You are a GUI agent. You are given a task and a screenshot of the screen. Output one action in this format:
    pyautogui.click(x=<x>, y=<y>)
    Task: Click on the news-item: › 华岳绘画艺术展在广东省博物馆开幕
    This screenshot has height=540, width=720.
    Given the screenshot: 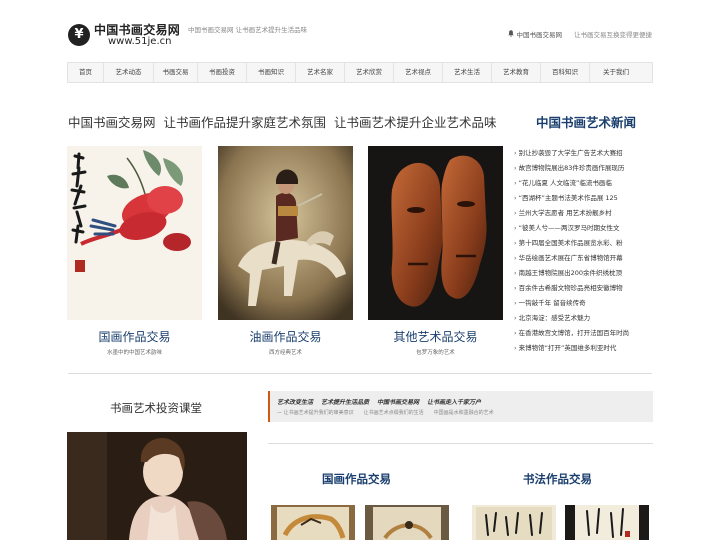 What is the action you would take?
    pyautogui.click(x=584, y=258)
    